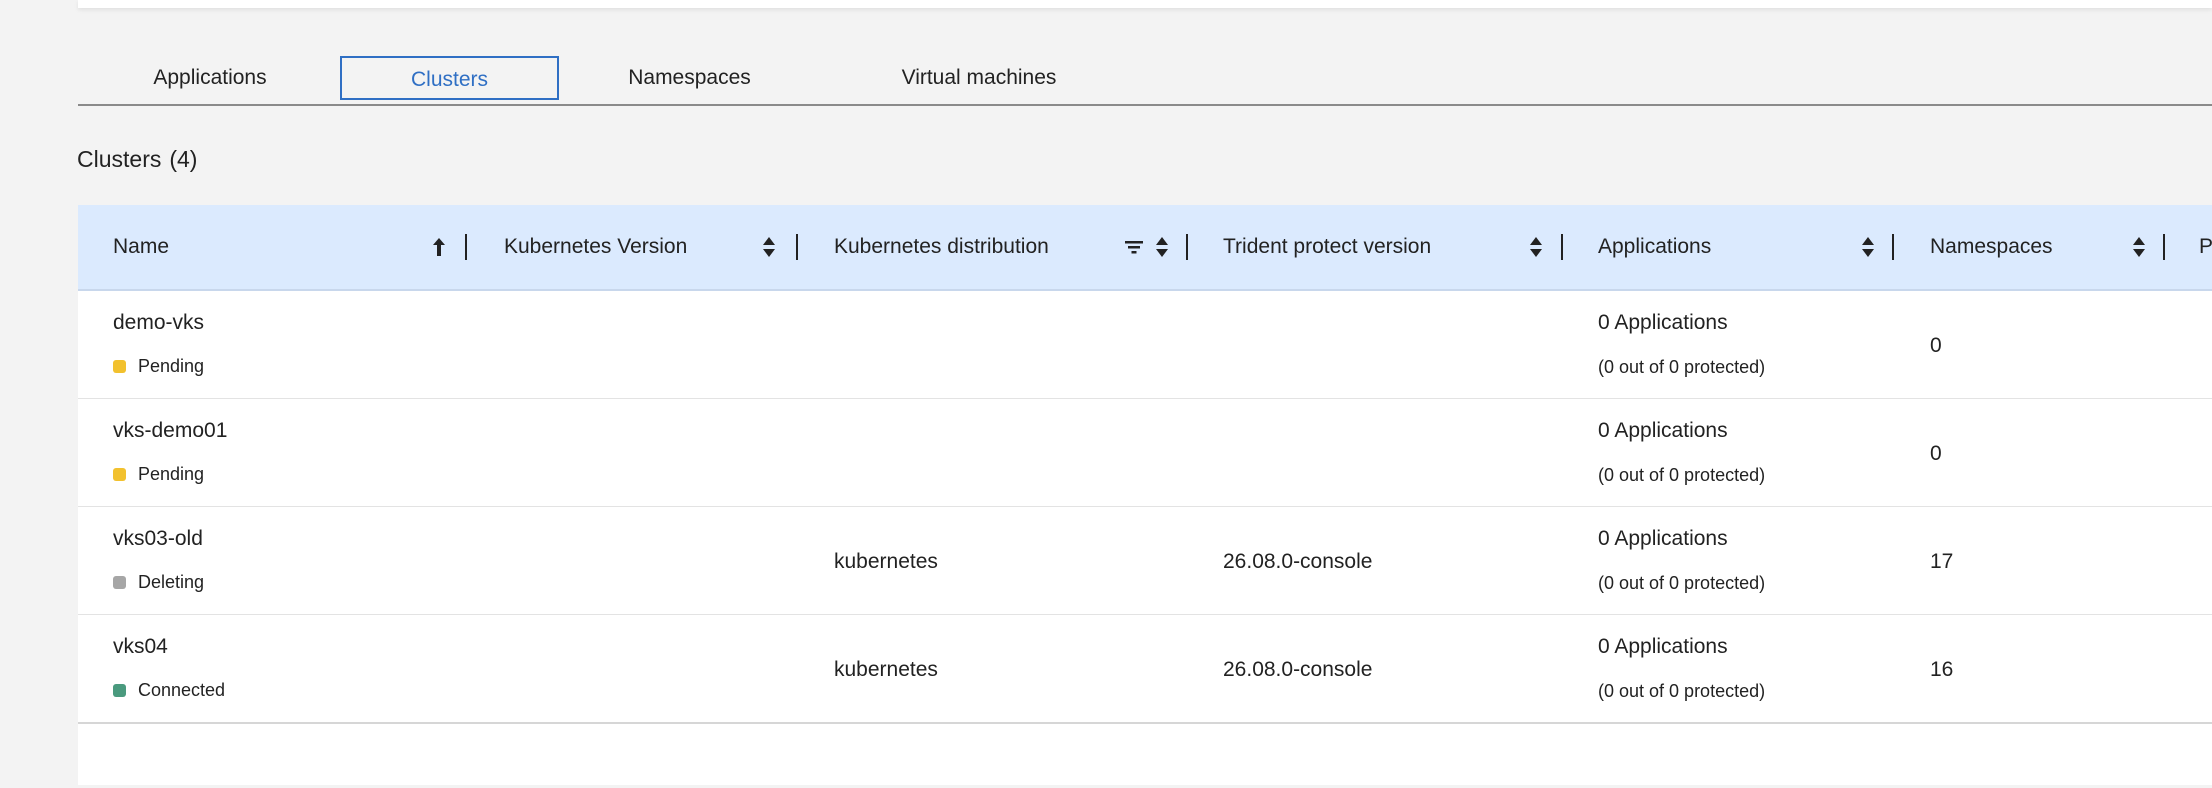 The height and width of the screenshot is (788, 2212). I want to click on status-badge: Deleting, so click(158, 582).